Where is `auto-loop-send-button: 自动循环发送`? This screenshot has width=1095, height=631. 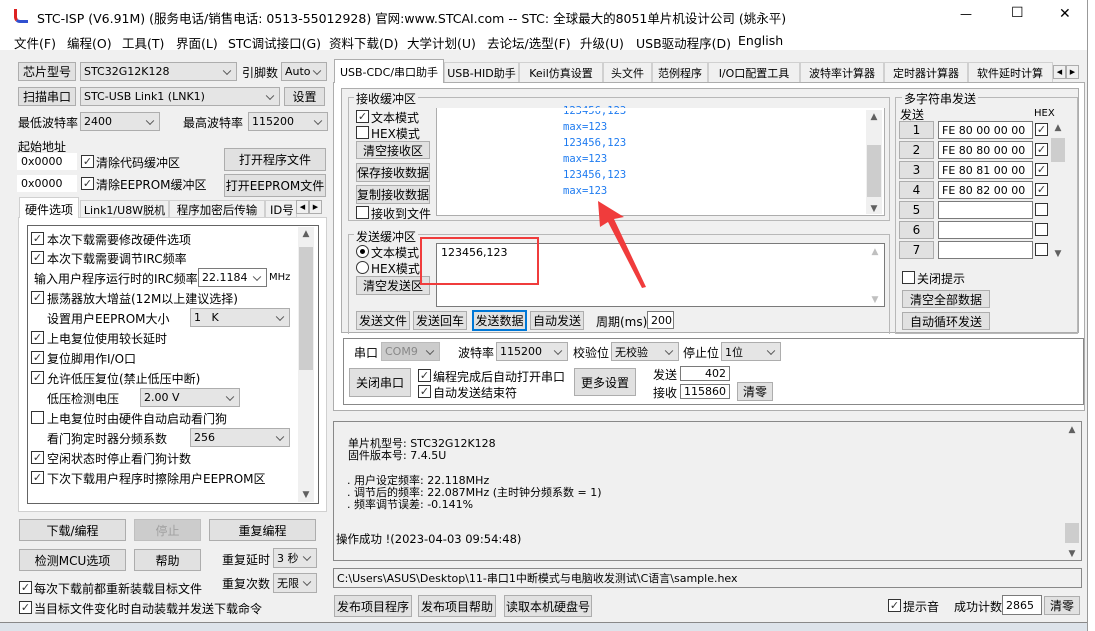
auto-loop-send-button: 自动循环发送 is located at coordinates (946, 321).